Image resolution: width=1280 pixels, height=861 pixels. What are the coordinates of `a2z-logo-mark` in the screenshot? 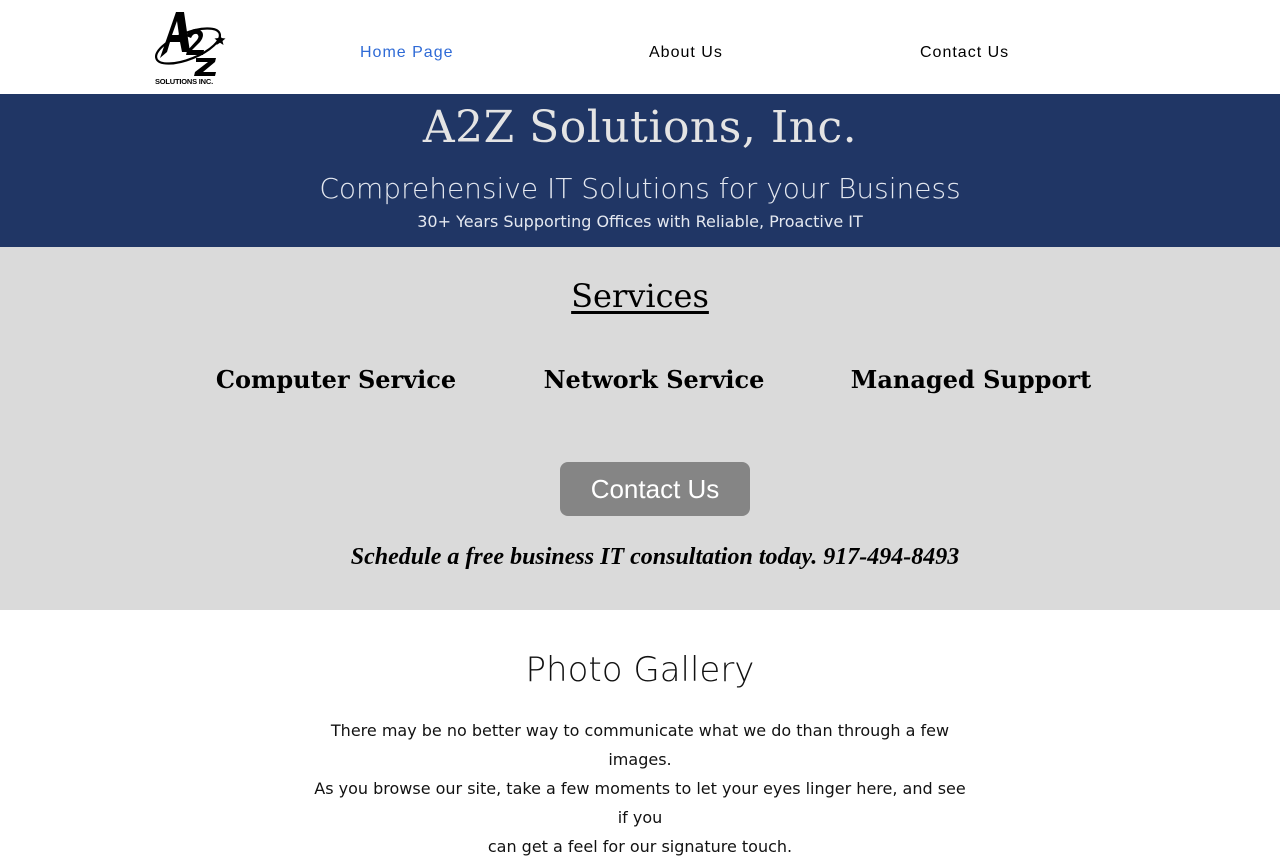 It's located at (190, 44).